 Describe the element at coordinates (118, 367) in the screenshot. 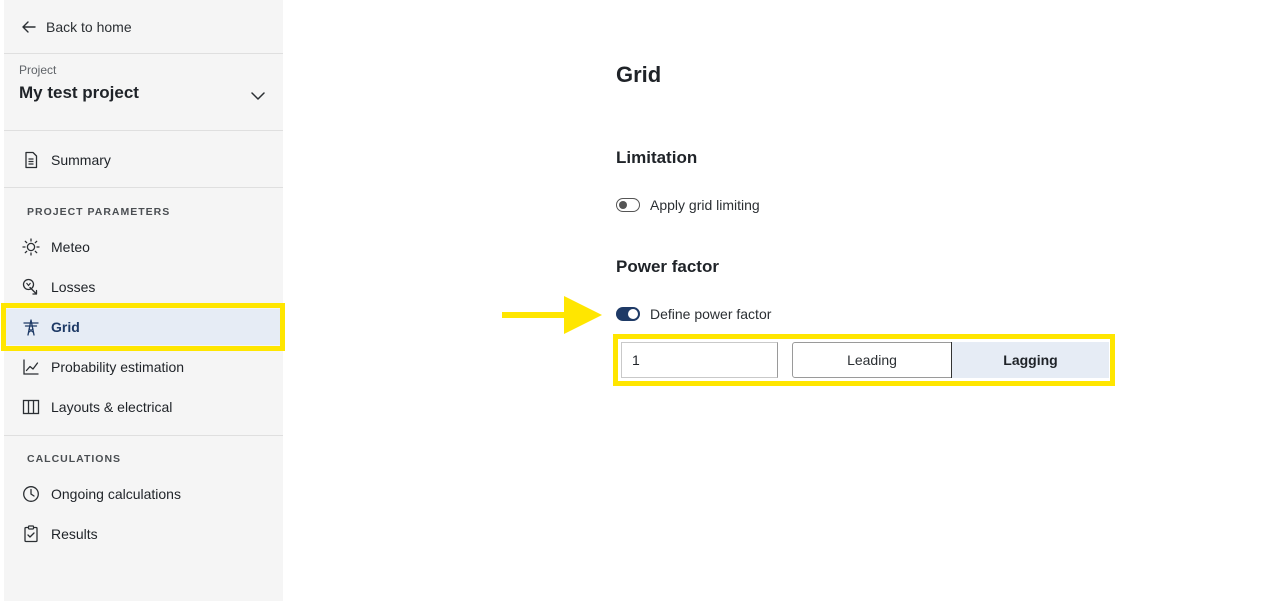

I see `sidebar-item-label: Probability estimation` at that location.